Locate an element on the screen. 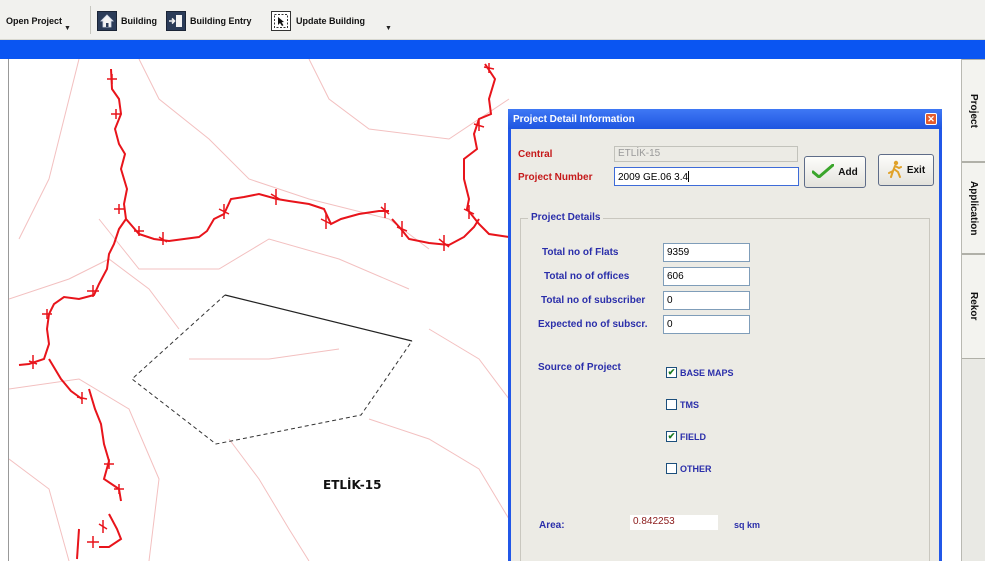 This screenshot has width=985, height=561. project-number-field: 2009 GE.06 3.4 is located at coordinates (706, 176).